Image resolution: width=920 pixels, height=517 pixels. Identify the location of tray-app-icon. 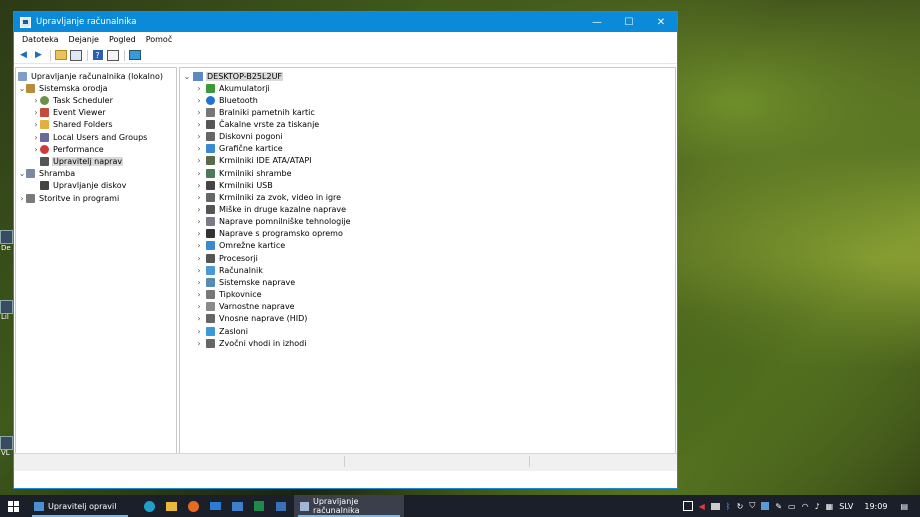
(687, 506).